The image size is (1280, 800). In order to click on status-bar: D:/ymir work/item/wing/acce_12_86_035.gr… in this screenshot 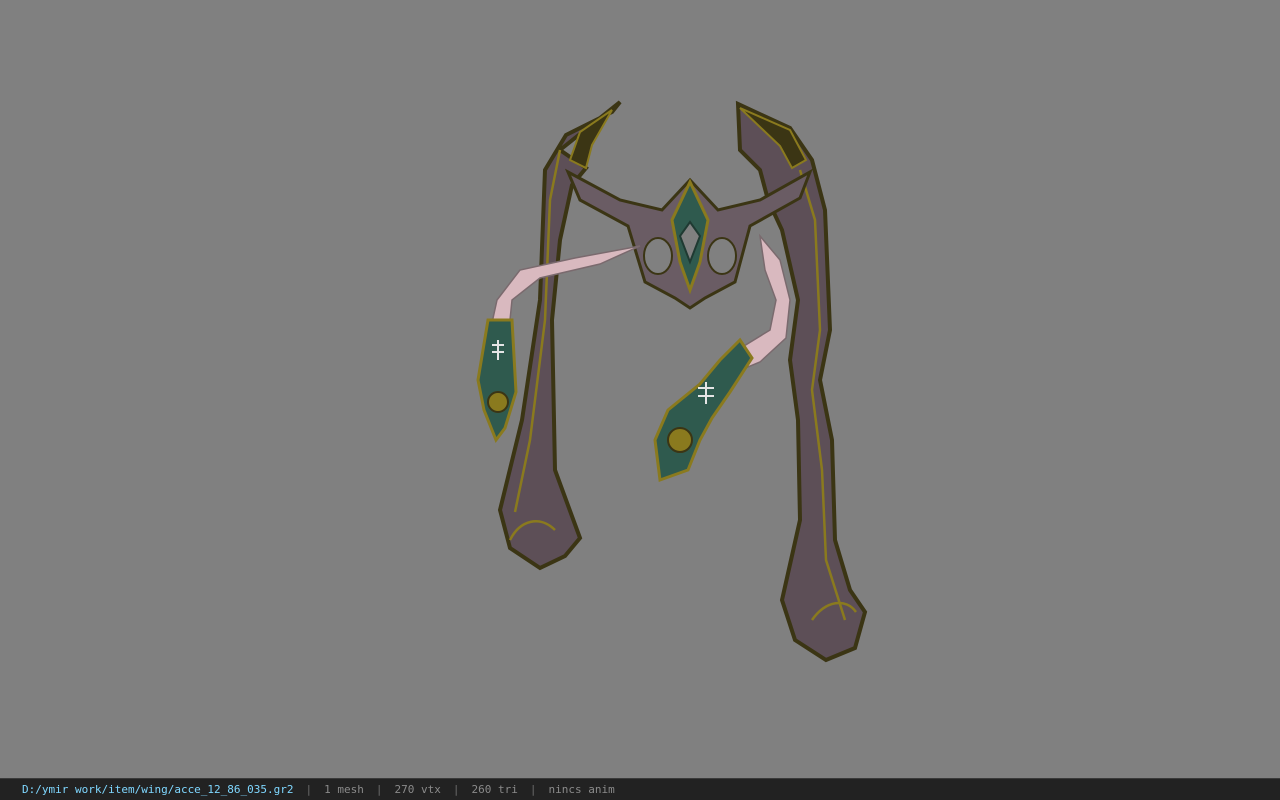, I will do `click(640, 789)`.